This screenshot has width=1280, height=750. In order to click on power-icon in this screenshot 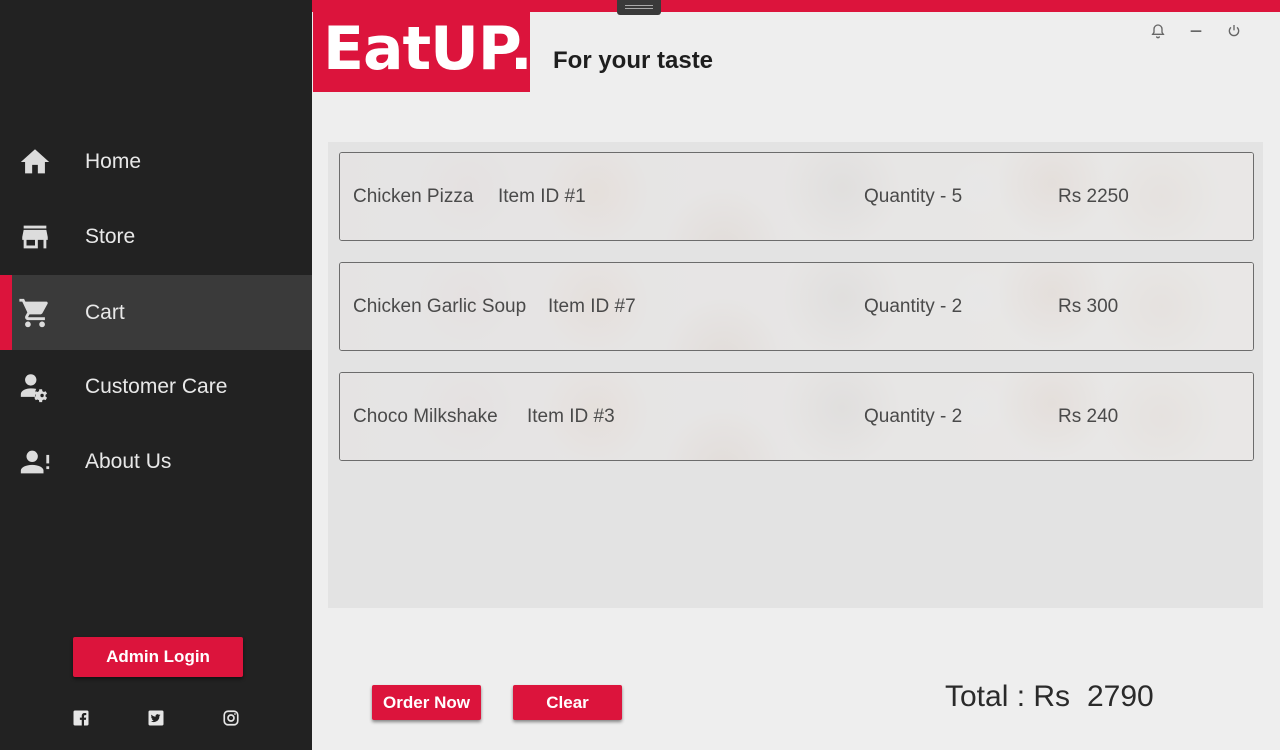, I will do `click(1234, 31)`.